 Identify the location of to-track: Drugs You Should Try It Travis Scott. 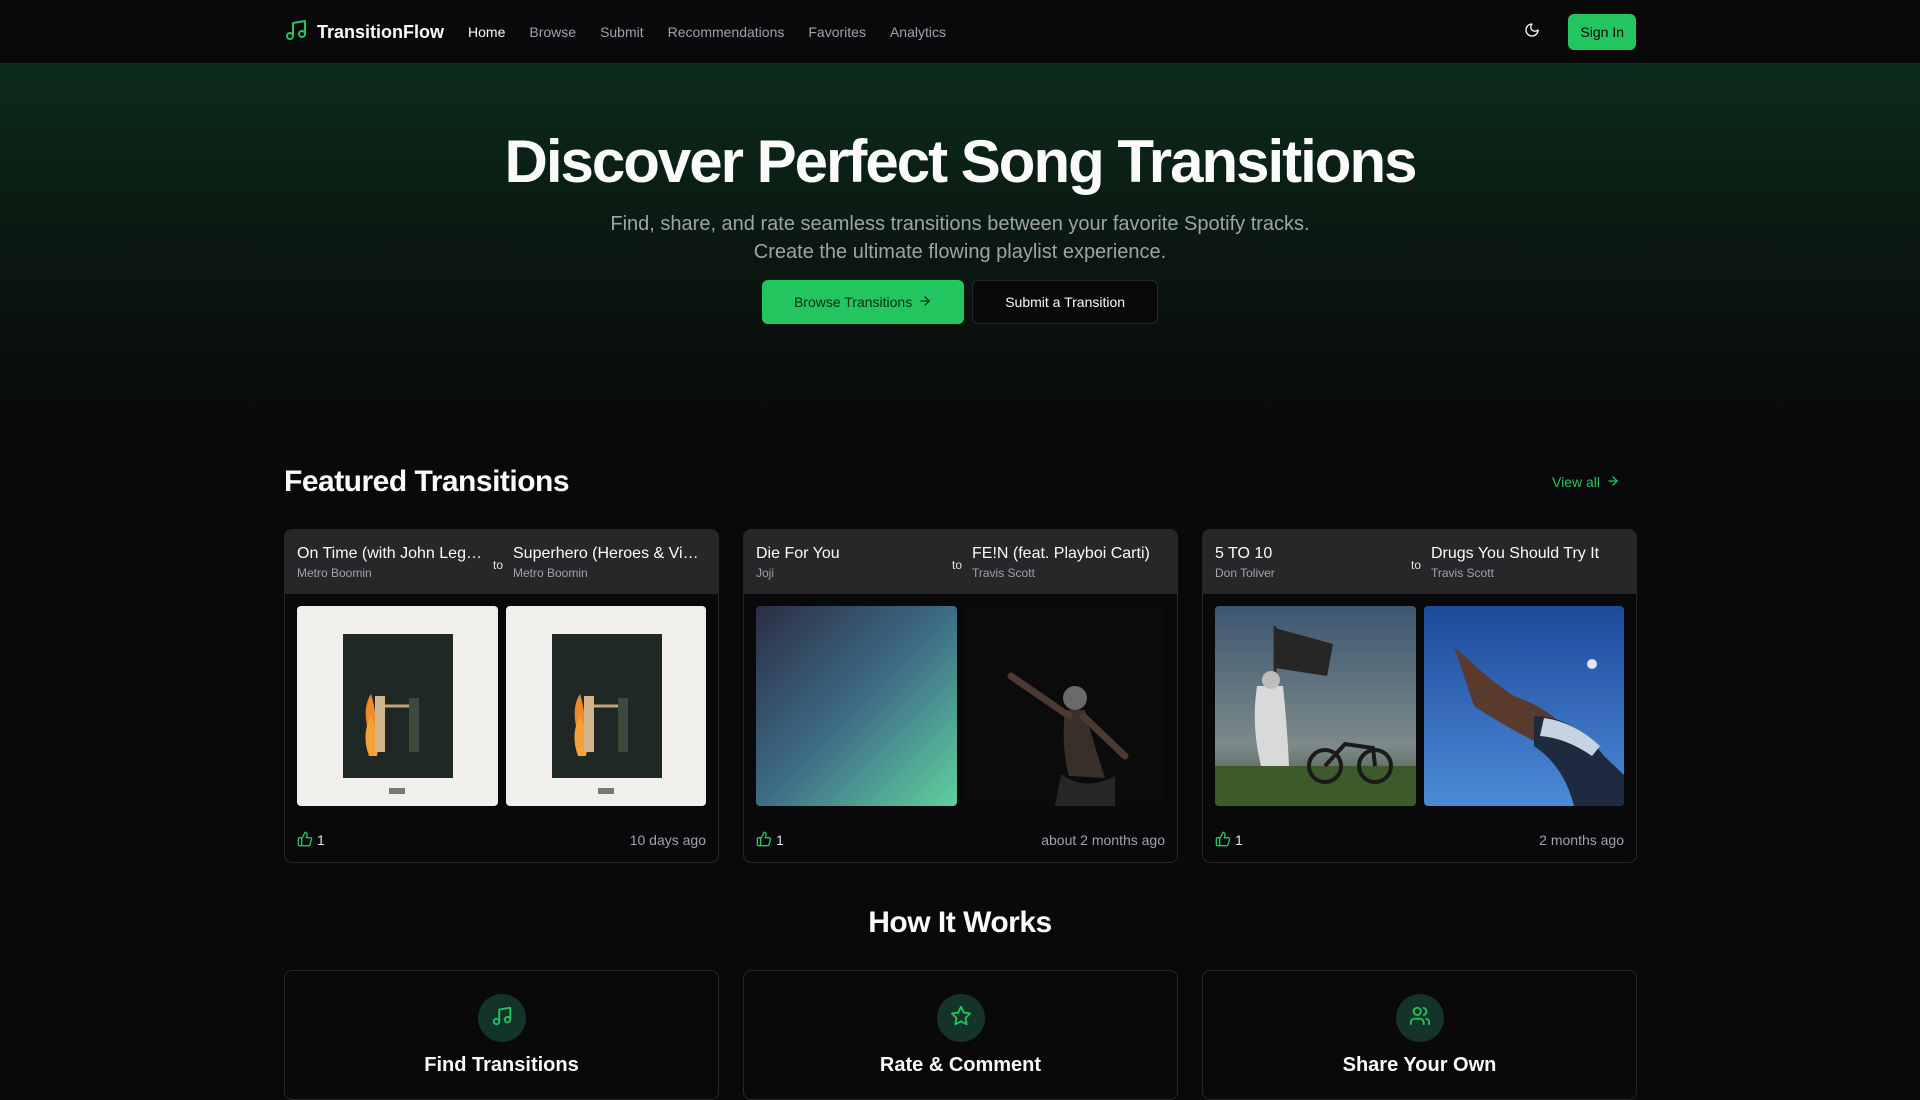
(1524, 562).